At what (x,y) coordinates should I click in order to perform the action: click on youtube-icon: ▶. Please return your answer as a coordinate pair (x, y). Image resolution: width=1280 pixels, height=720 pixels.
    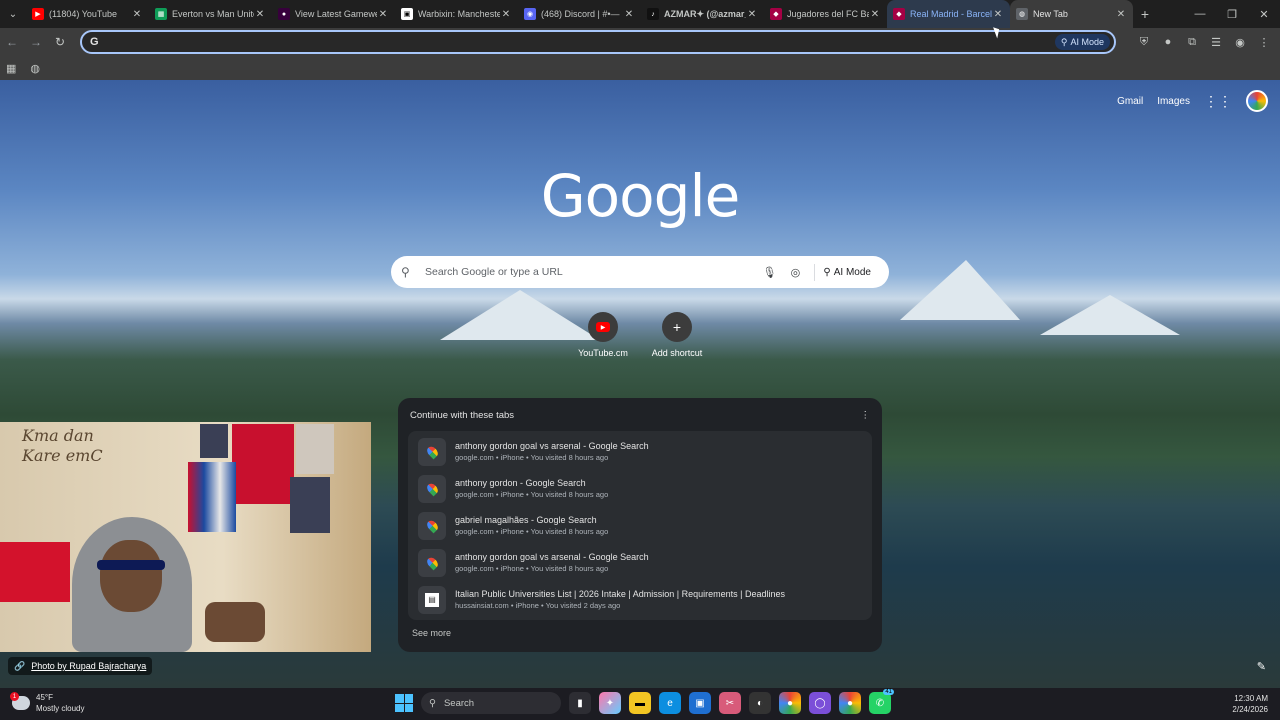
    Looking at the image, I should click on (603, 327).